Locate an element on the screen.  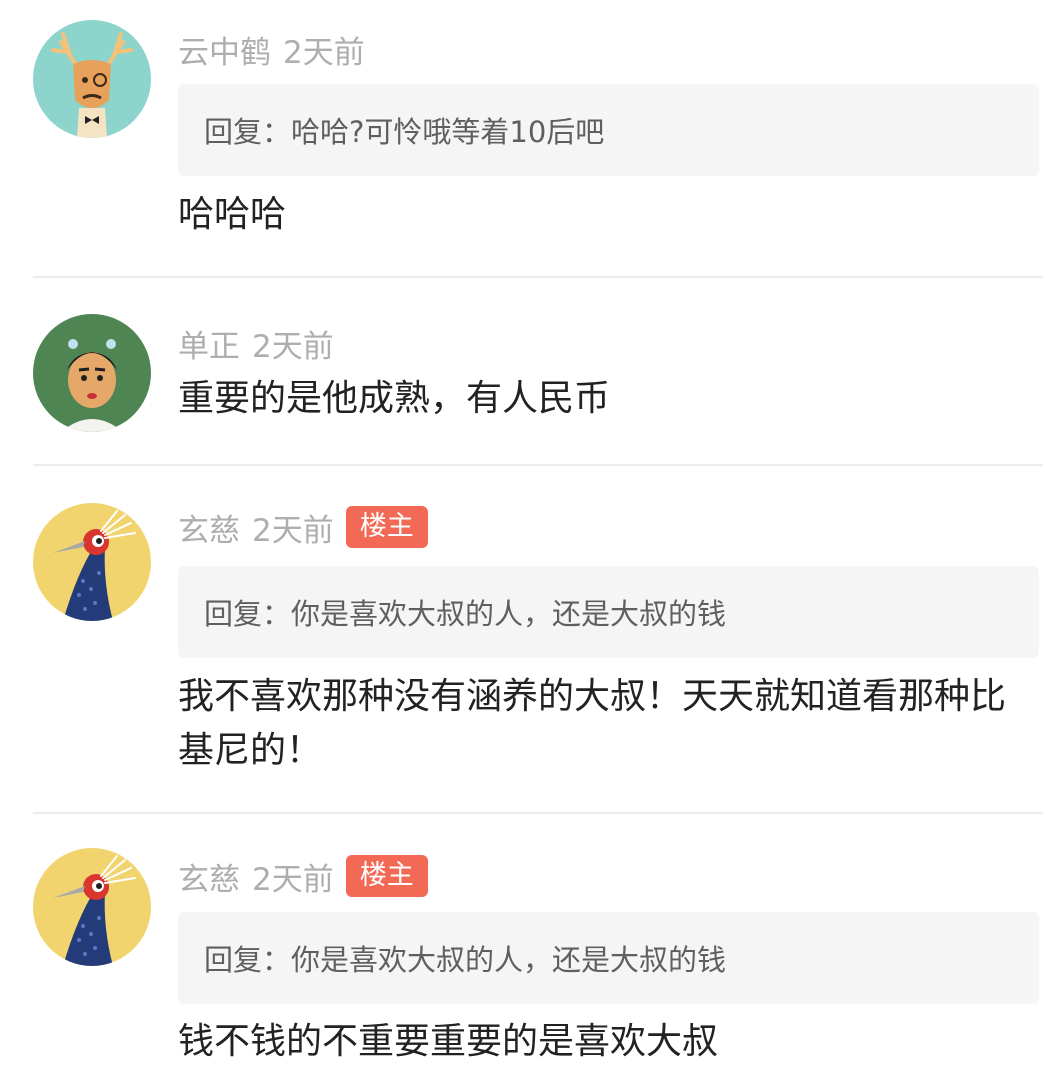
comment-text: 钱不钱的不重要重要的是喜欢大叔 is located at coordinates (448, 1041).